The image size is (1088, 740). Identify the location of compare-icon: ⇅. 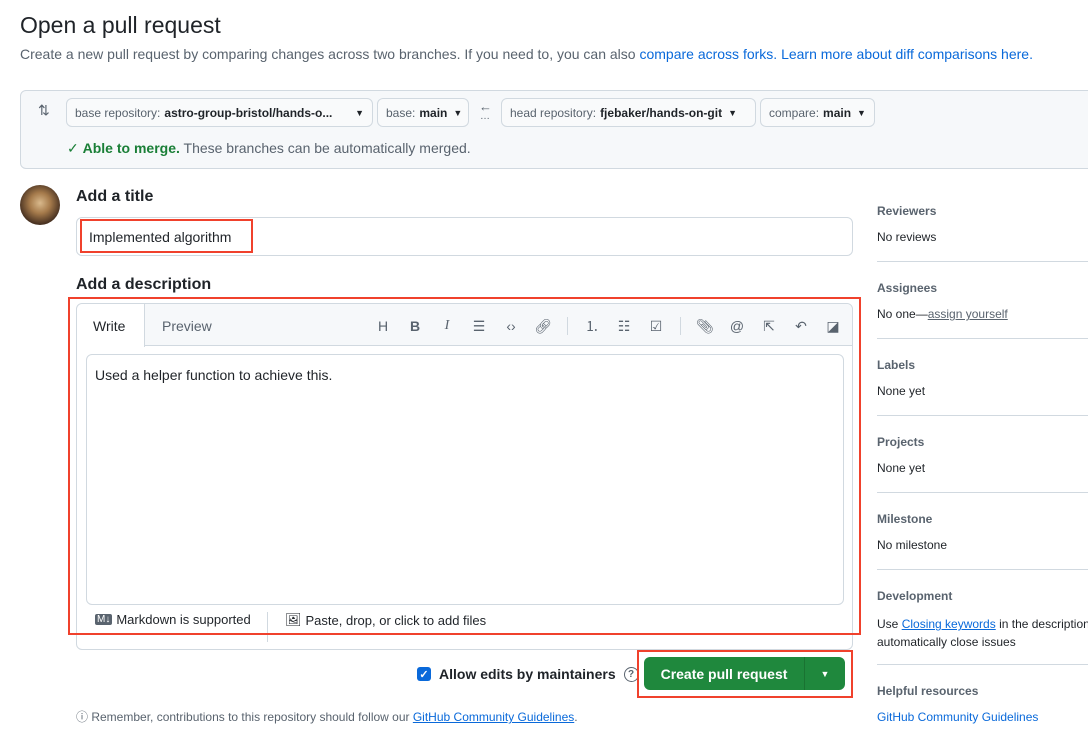
(44, 110).